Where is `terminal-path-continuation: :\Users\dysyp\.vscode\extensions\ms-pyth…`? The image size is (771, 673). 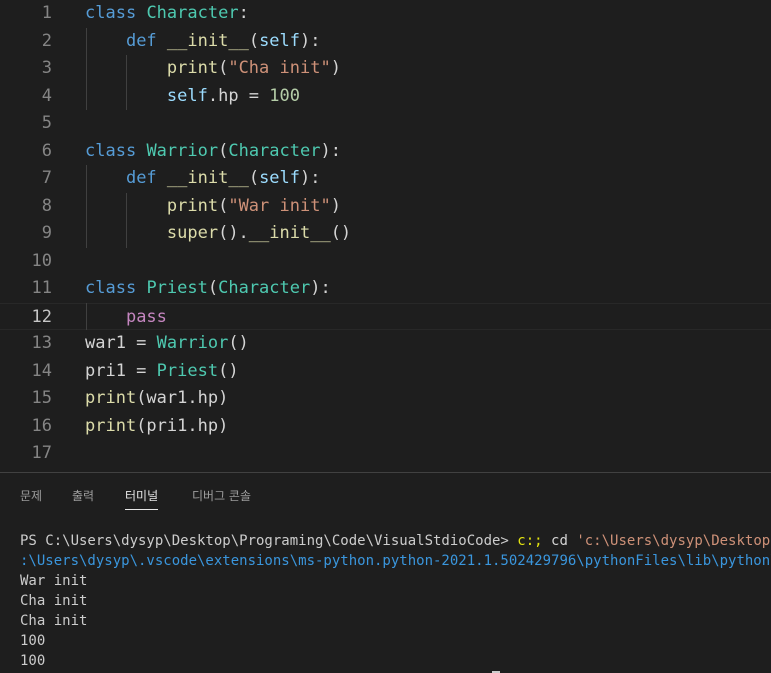
terminal-path-continuation: :\Users\dysyp\.vscode\extensions\ms-pyth… is located at coordinates (395, 561).